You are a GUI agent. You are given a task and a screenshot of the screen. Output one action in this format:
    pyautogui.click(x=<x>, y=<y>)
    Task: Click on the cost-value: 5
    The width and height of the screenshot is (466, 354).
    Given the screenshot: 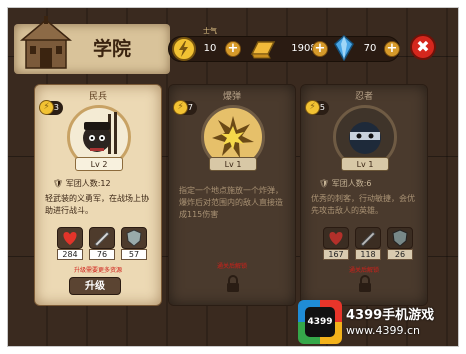 What is the action you would take?
    pyautogui.click(x=322, y=107)
    